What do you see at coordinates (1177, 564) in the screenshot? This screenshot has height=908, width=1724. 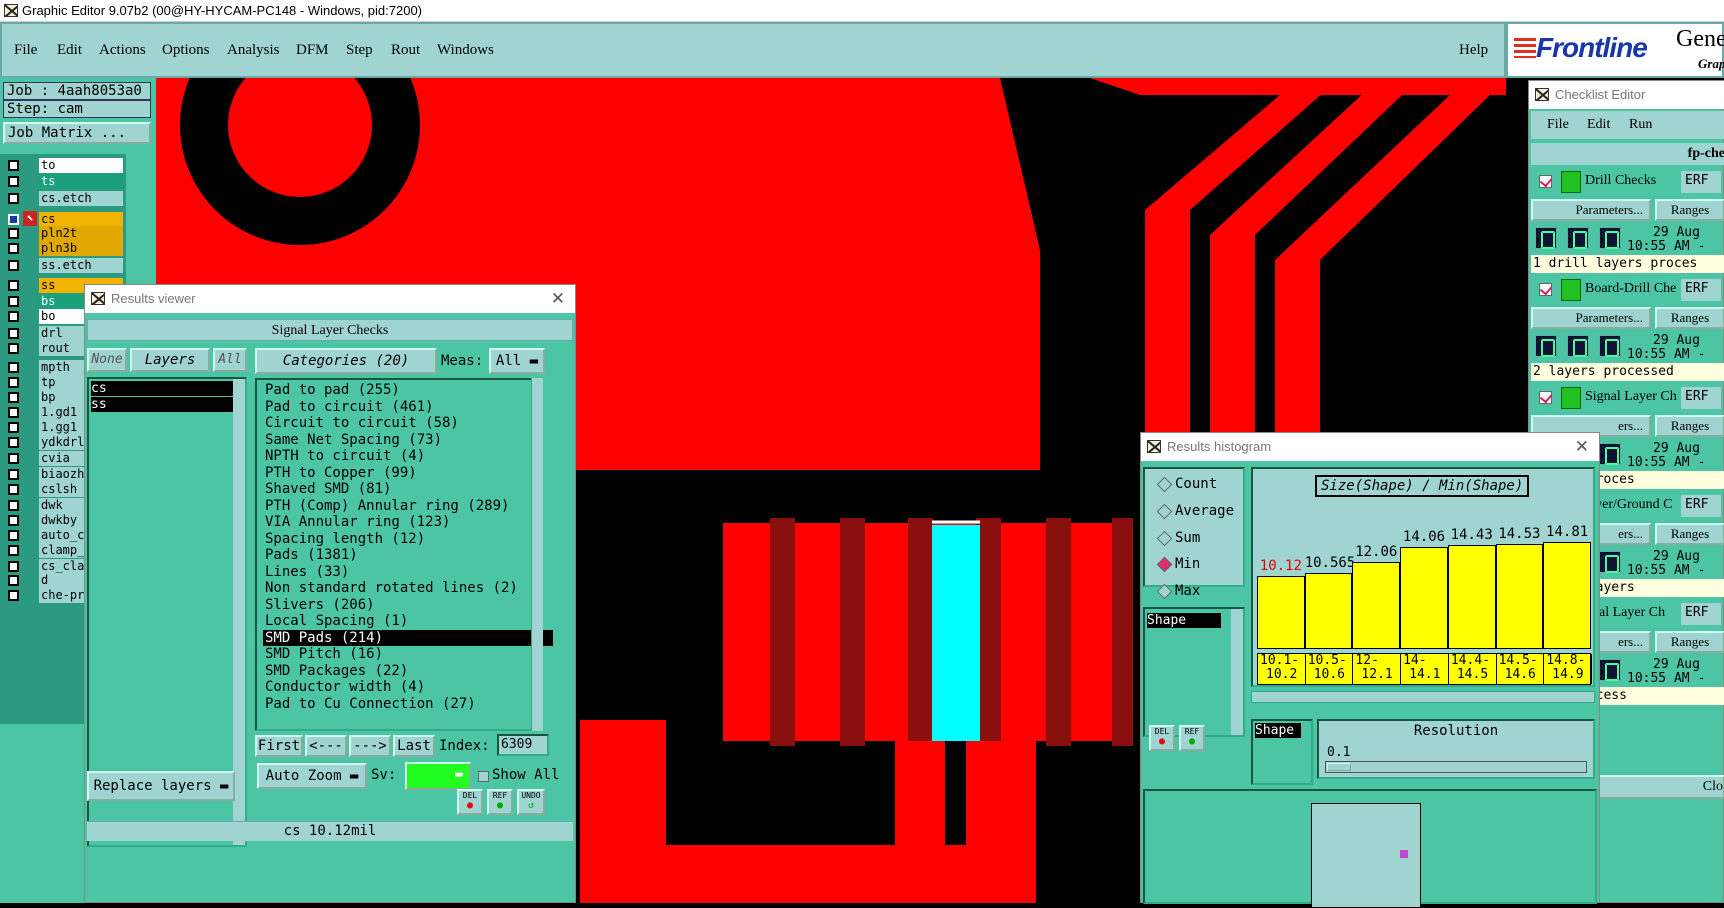 I see `mode-min: Min` at bounding box center [1177, 564].